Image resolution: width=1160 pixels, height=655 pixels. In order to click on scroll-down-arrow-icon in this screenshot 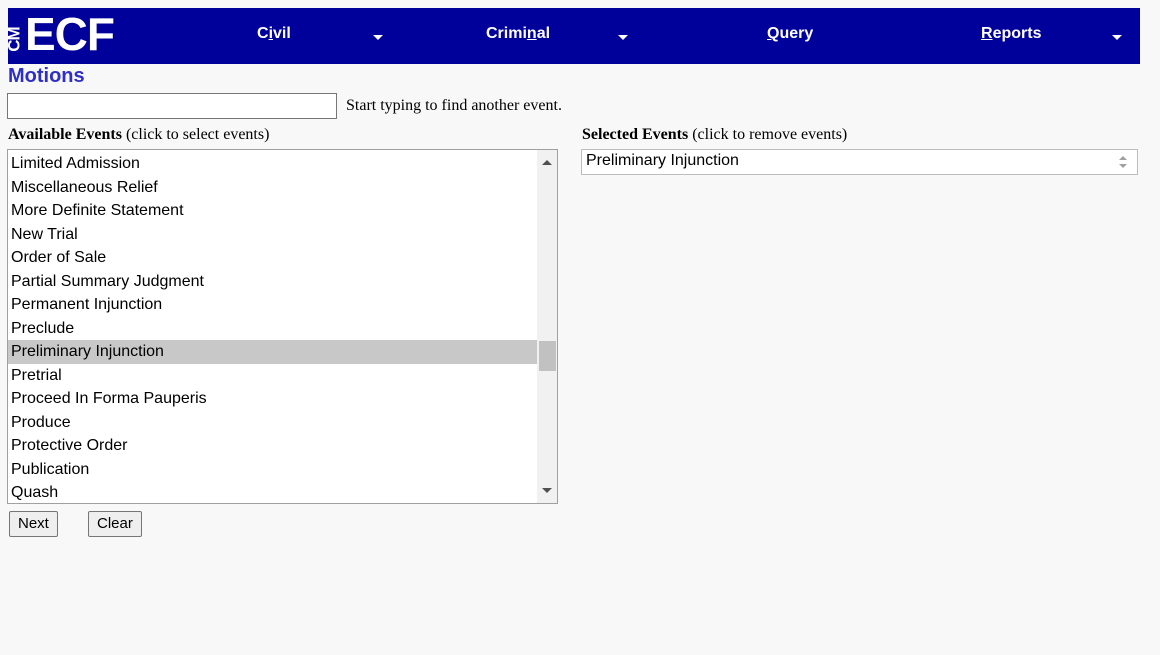, I will do `click(547, 490)`.